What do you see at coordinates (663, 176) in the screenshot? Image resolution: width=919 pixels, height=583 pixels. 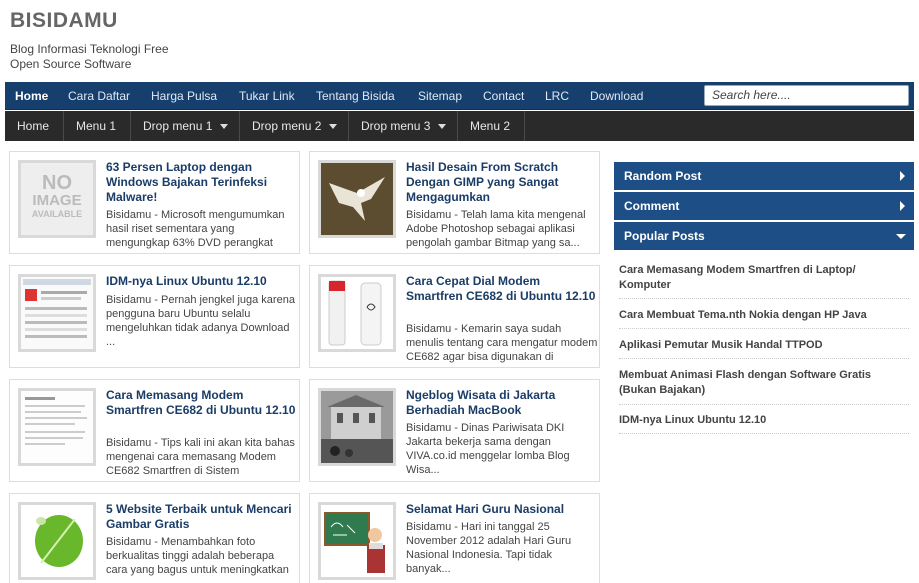 I see `sidebar-tab-label: Random Post` at bounding box center [663, 176].